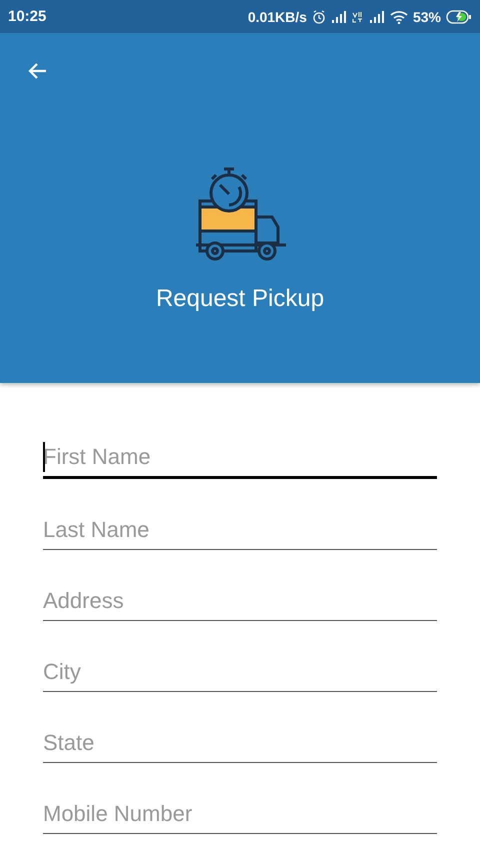  What do you see at coordinates (27, 16) in the screenshot?
I see `status-time: 10:25` at bounding box center [27, 16].